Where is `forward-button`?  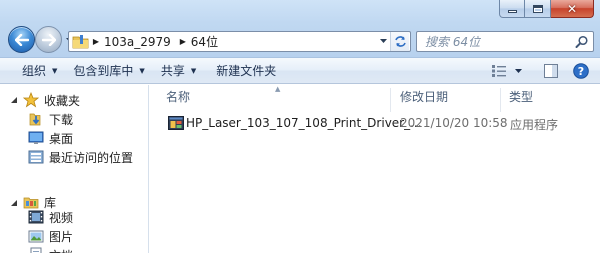 forward-button is located at coordinates (48, 39).